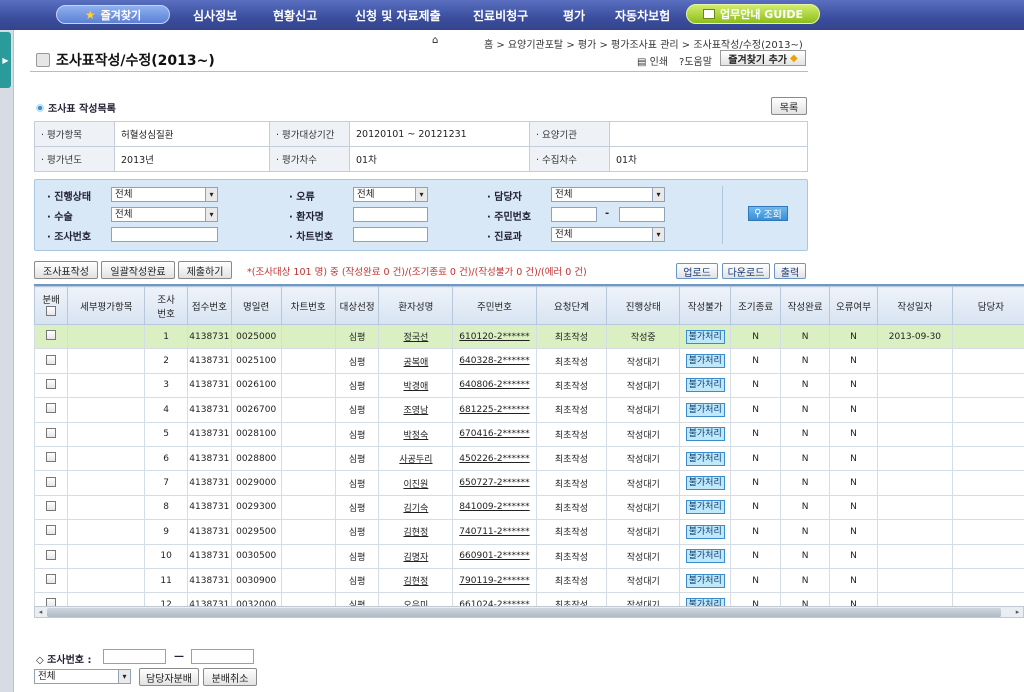 Image resolution: width=1024 pixels, height=692 pixels. I want to click on sidebar-toggle-tab: ▶, so click(5, 60).